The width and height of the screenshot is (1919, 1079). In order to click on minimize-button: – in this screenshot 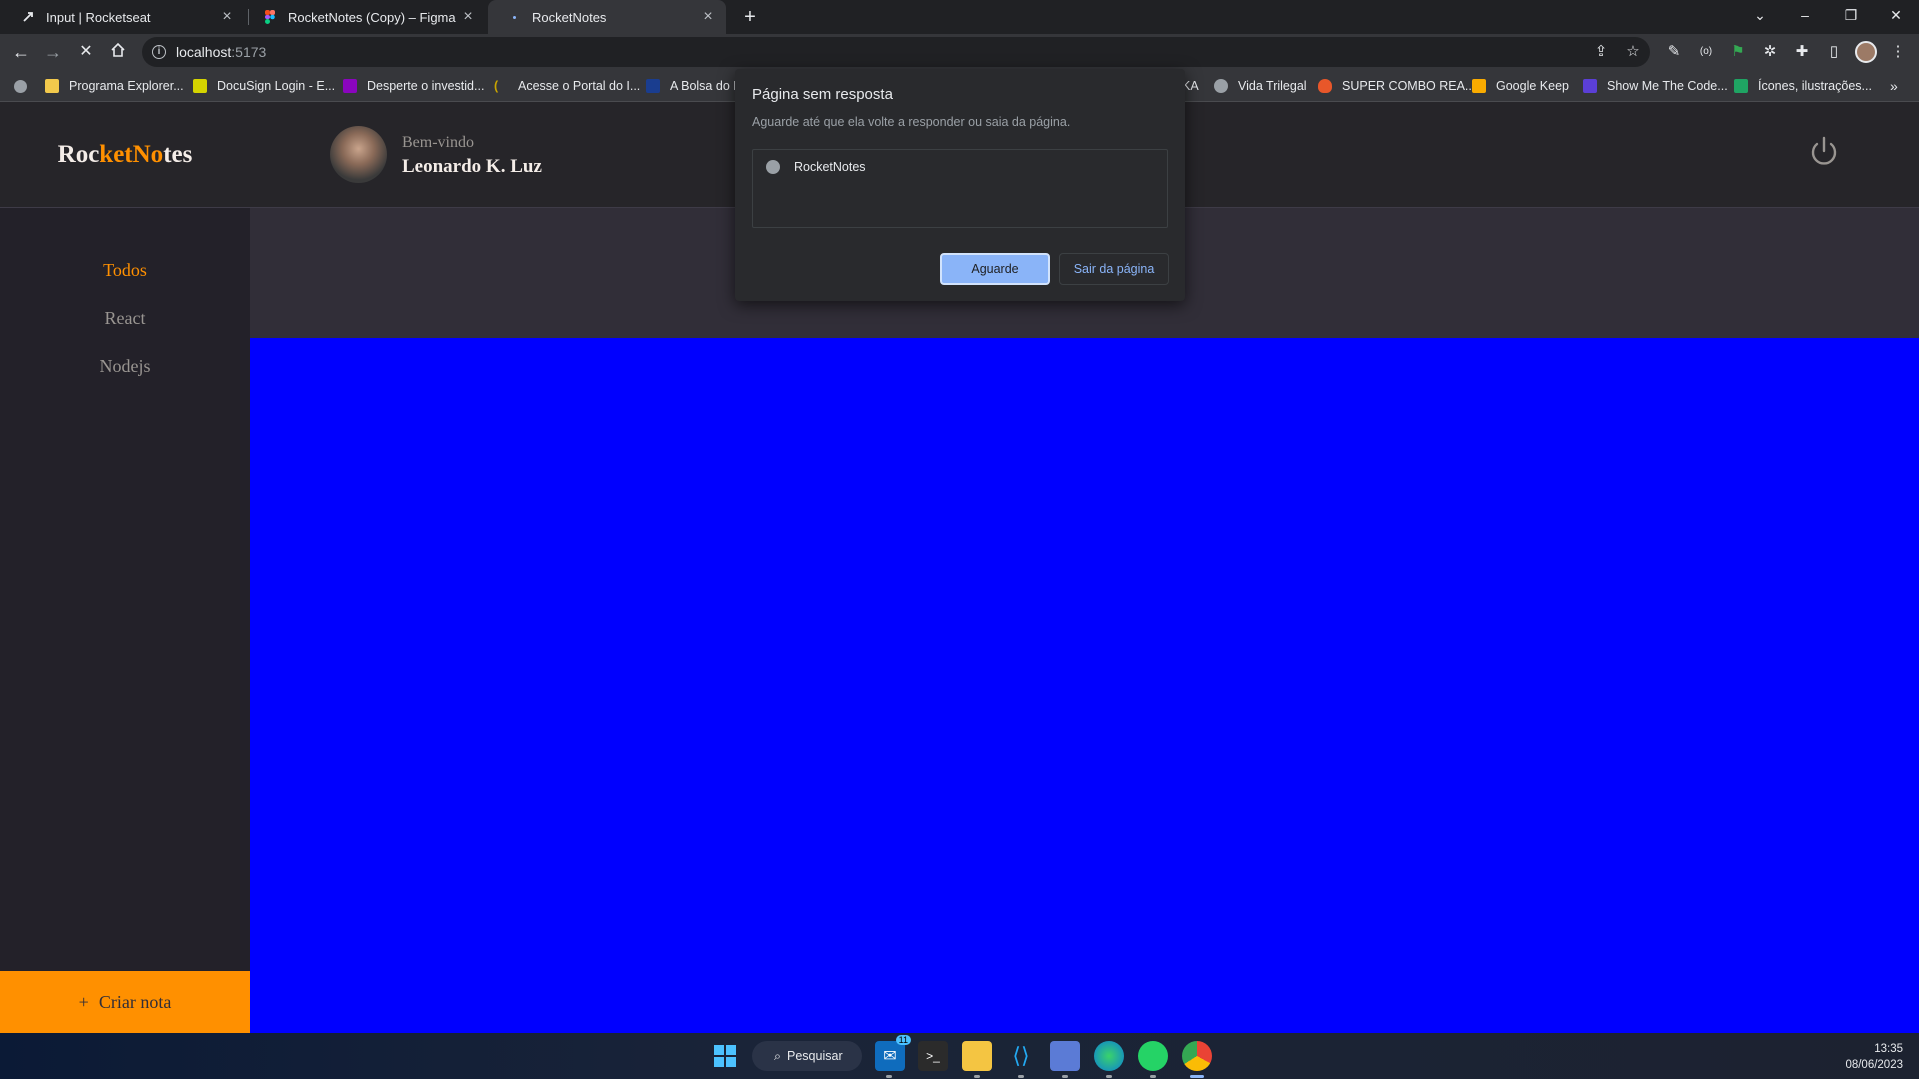, I will do `click(1805, 15)`.